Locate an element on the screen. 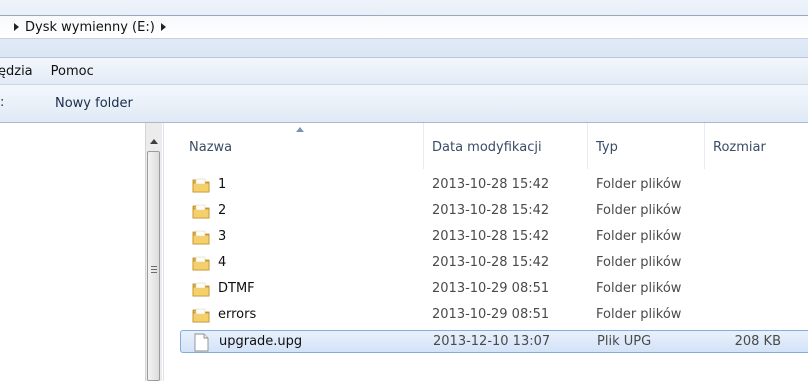 The image size is (808, 381). file-row: 4 2013-10-28 15:42 Folder plików is located at coordinates (494, 263).